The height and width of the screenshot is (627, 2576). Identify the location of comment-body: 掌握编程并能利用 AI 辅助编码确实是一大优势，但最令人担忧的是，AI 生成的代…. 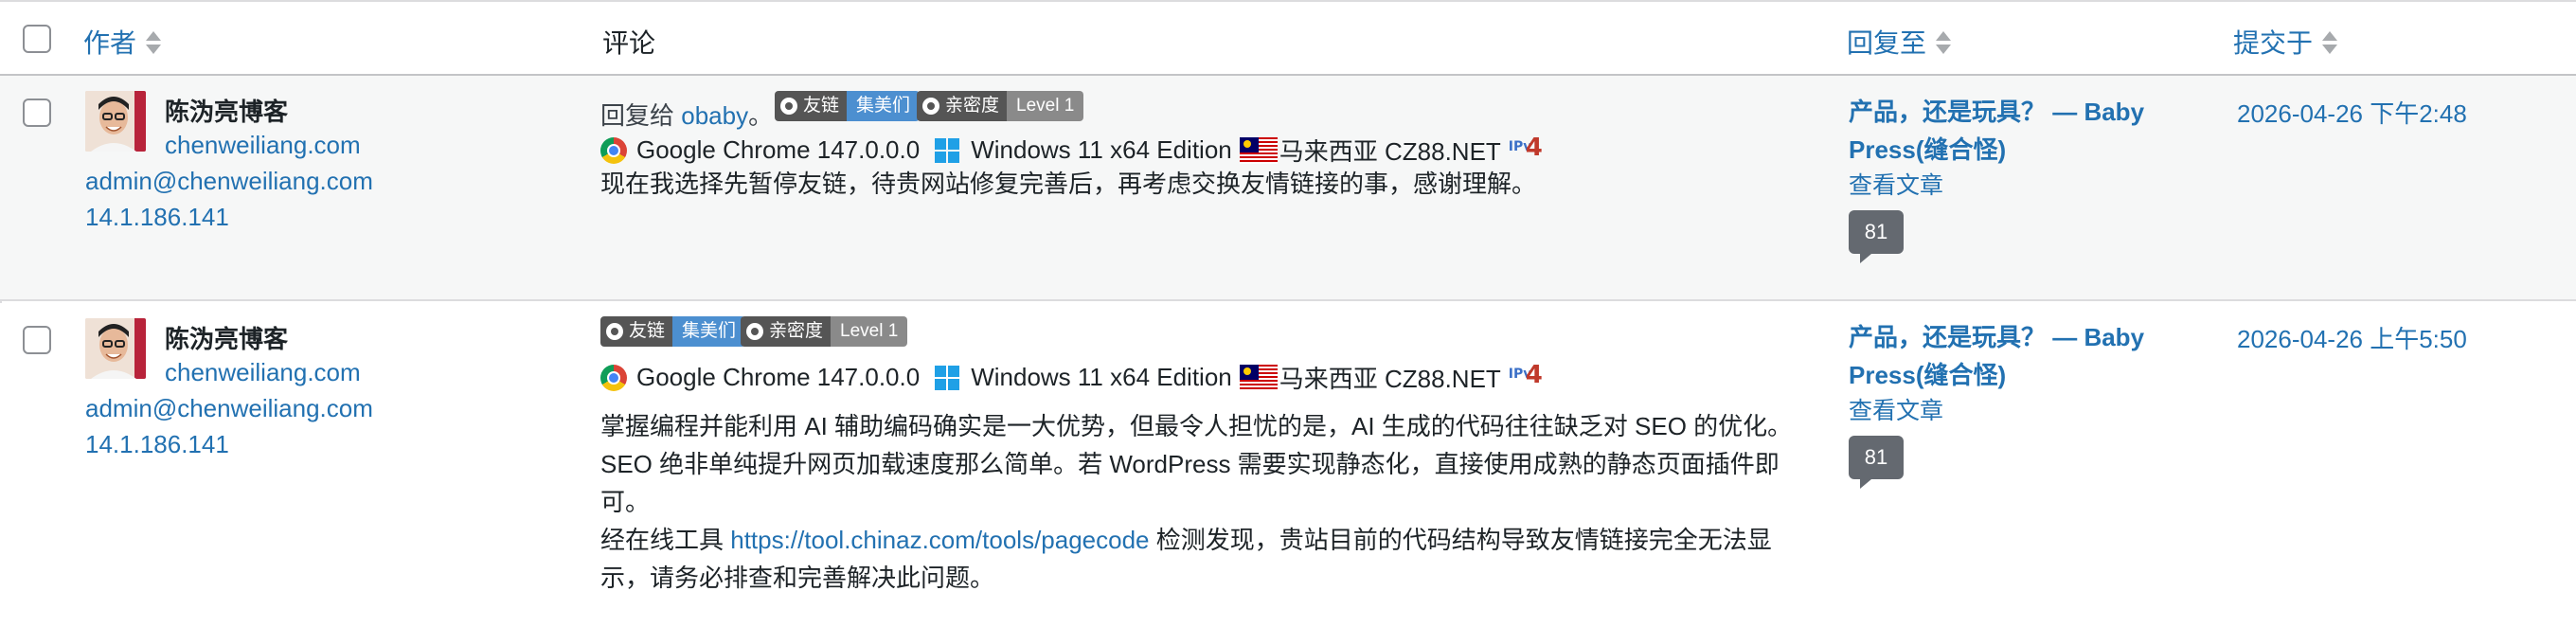
(1196, 502).